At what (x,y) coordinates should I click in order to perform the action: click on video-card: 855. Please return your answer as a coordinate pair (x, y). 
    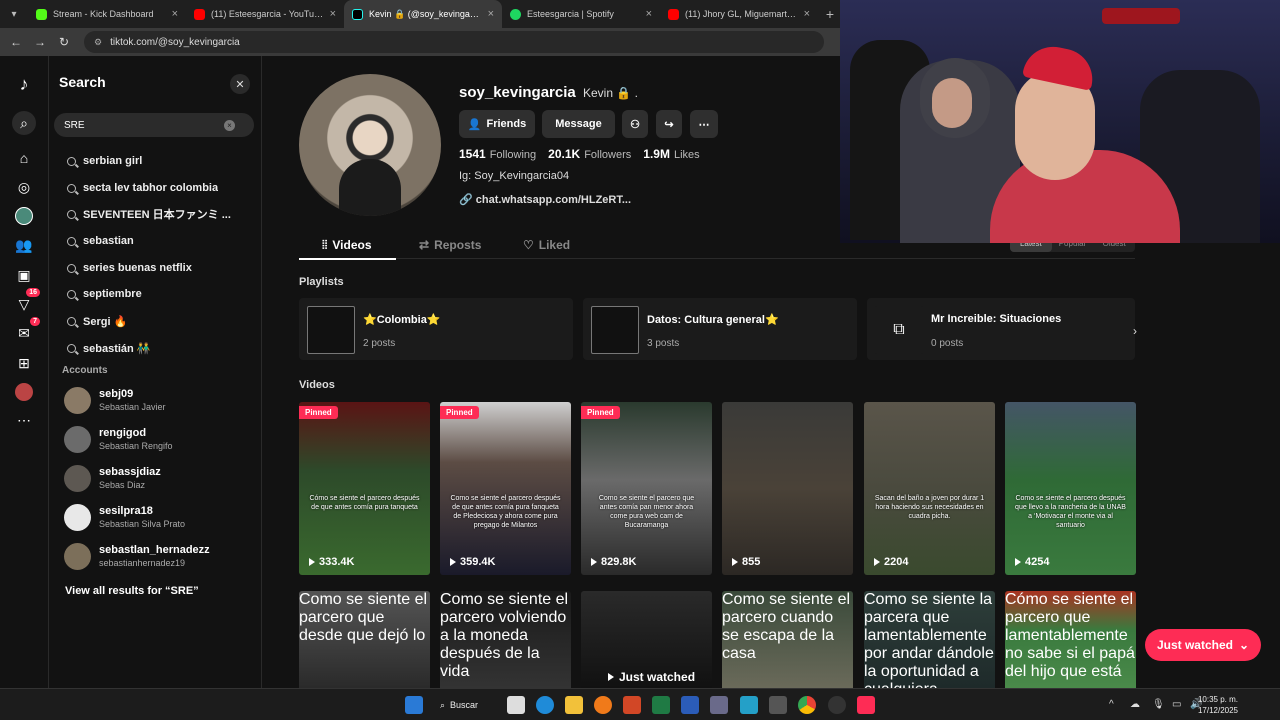
    Looking at the image, I should click on (787, 488).